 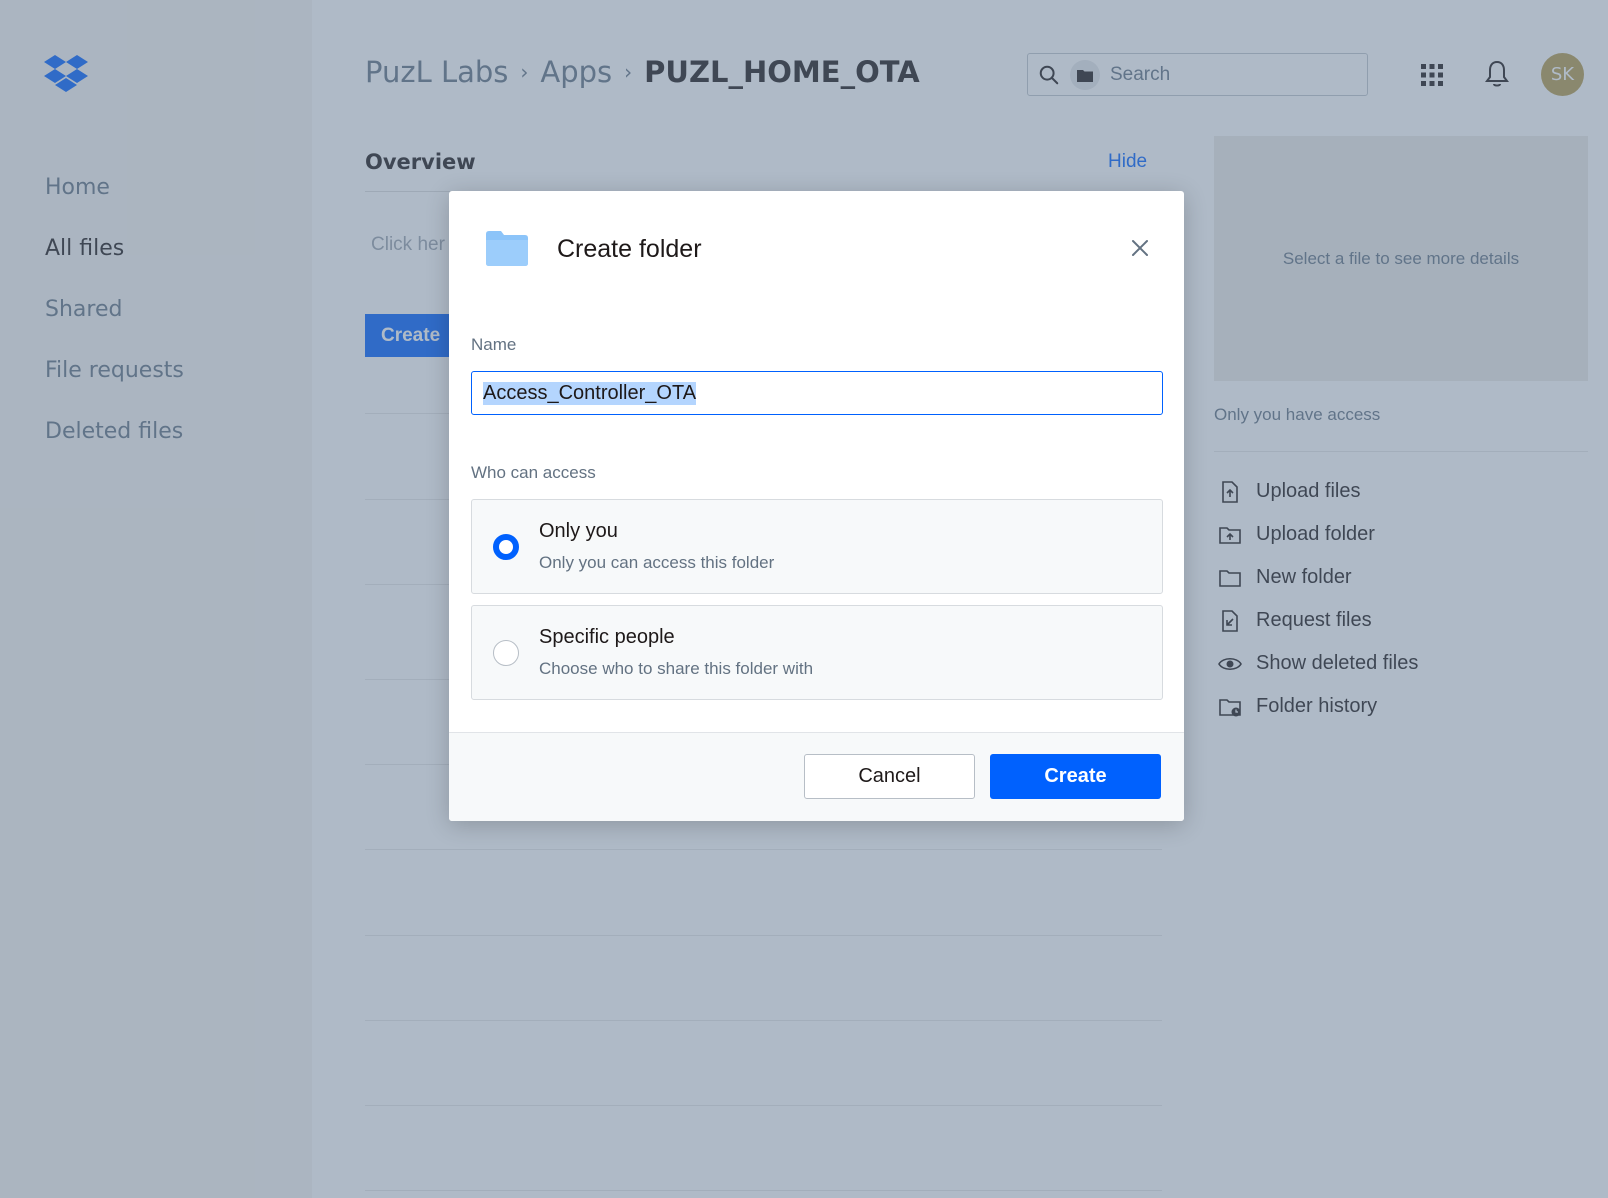 I want to click on option-title: Specific people, so click(x=607, y=637).